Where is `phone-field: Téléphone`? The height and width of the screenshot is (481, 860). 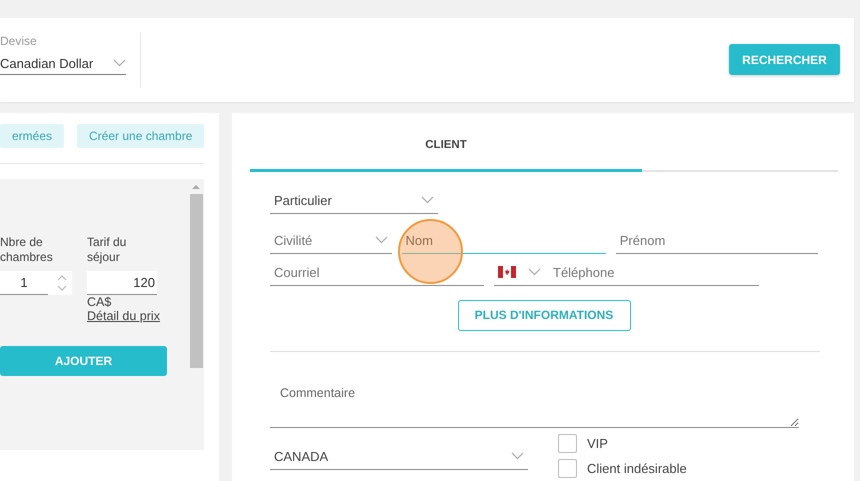 phone-field: Téléphone is located at coordinates (626, 273).